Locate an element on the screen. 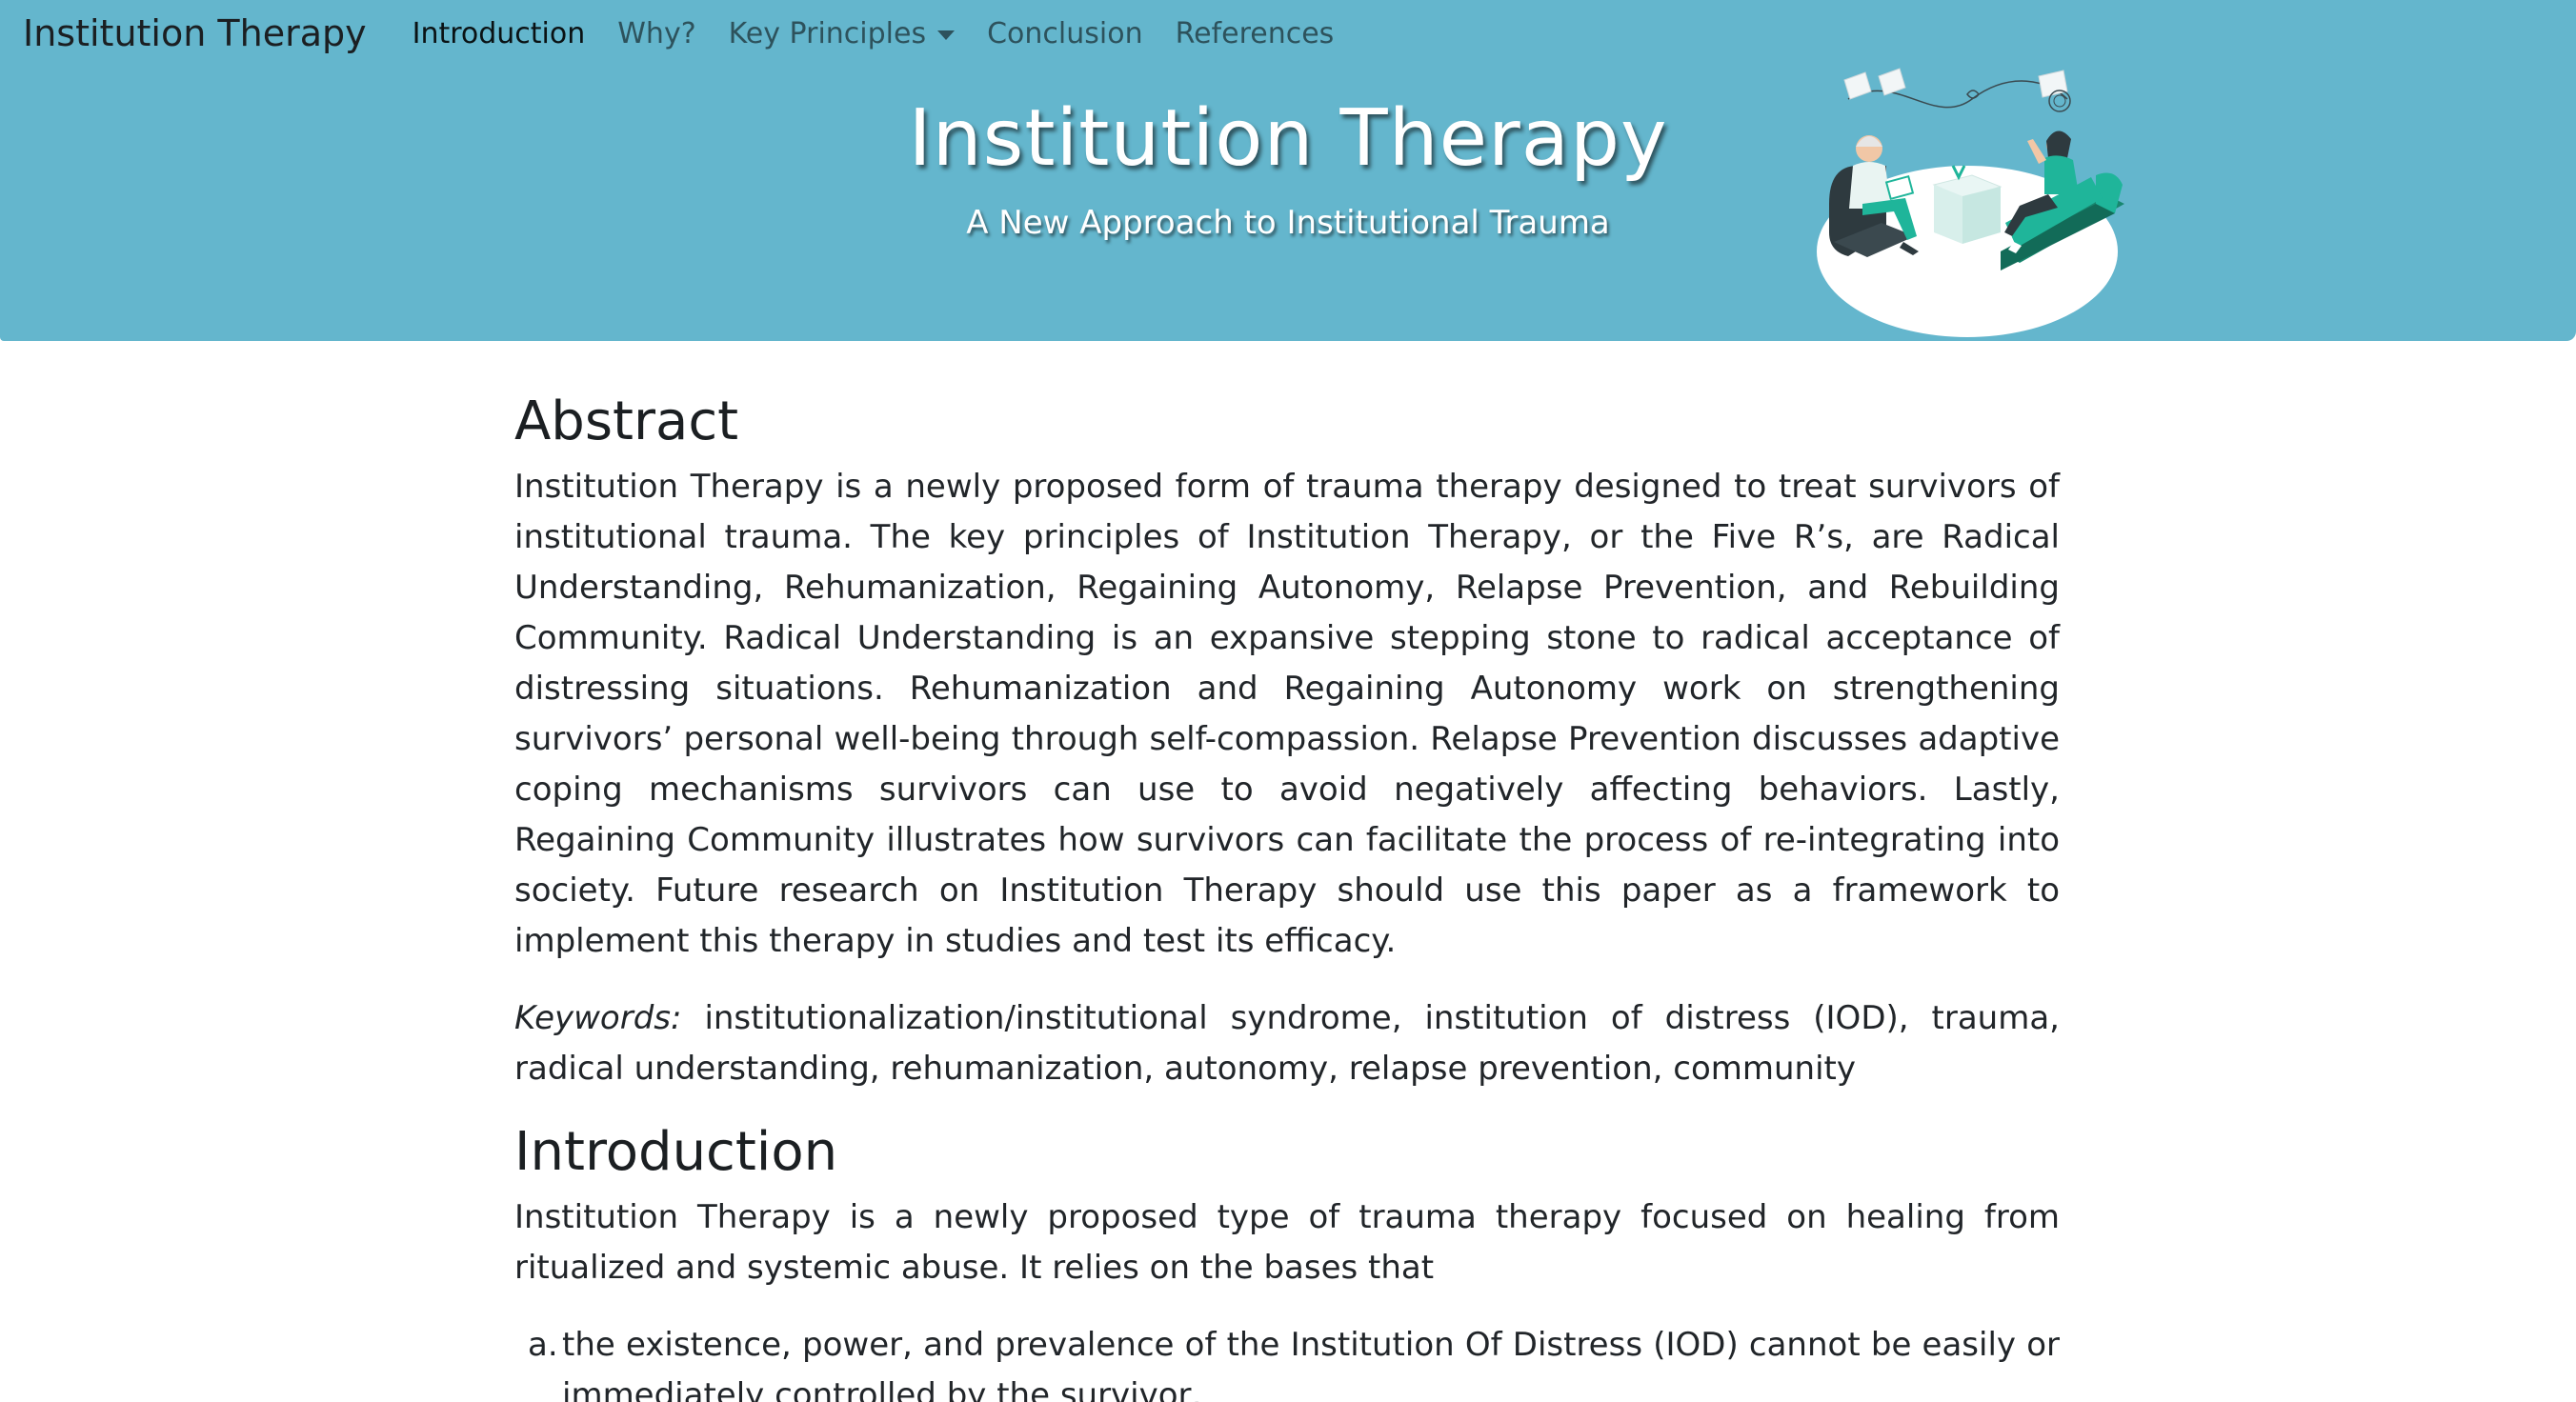 The image size is (2576, 1402). keywords-label: Keywords: is located at coordinates (598, 1018).